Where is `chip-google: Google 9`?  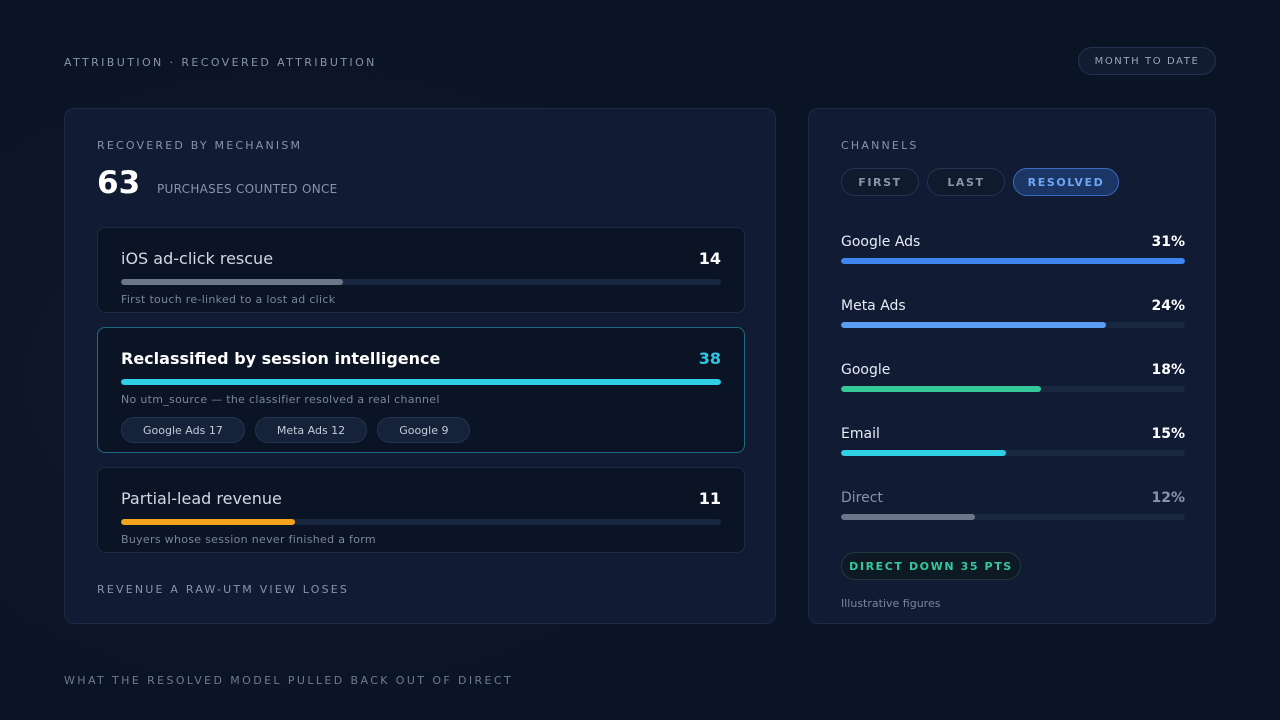
chip-google: Google 9 is located at coordinates (424, 430).